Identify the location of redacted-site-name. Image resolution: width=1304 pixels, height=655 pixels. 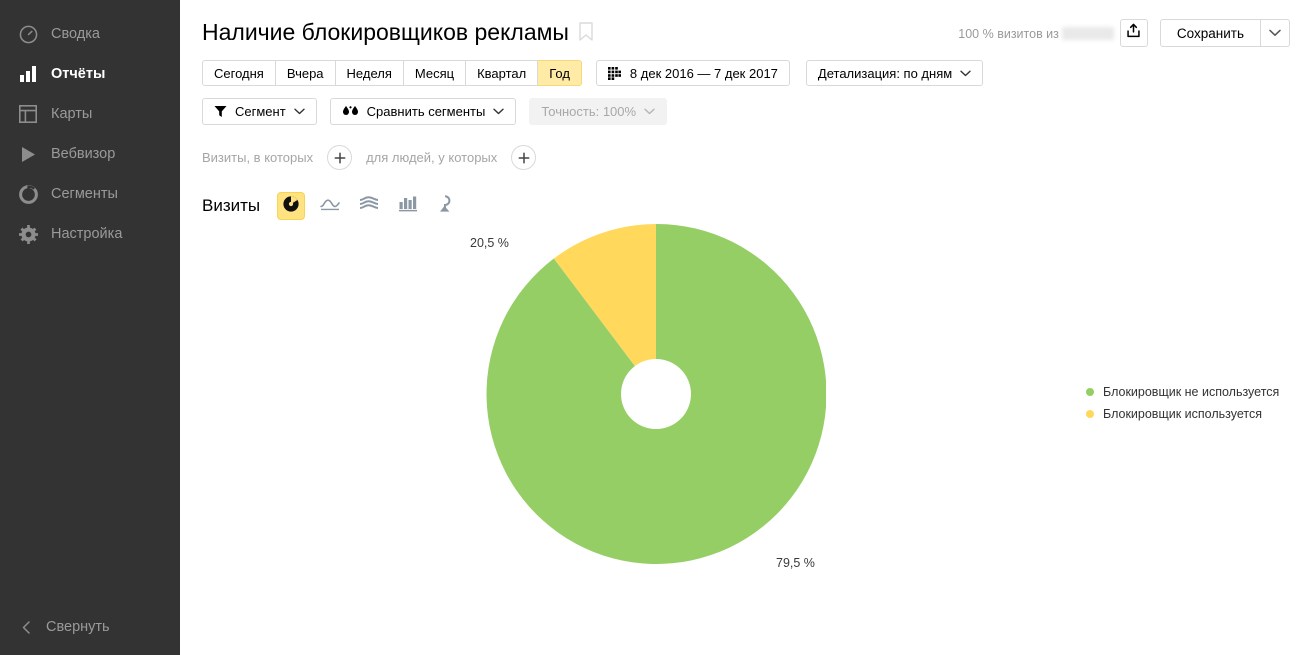
(1087, 33).